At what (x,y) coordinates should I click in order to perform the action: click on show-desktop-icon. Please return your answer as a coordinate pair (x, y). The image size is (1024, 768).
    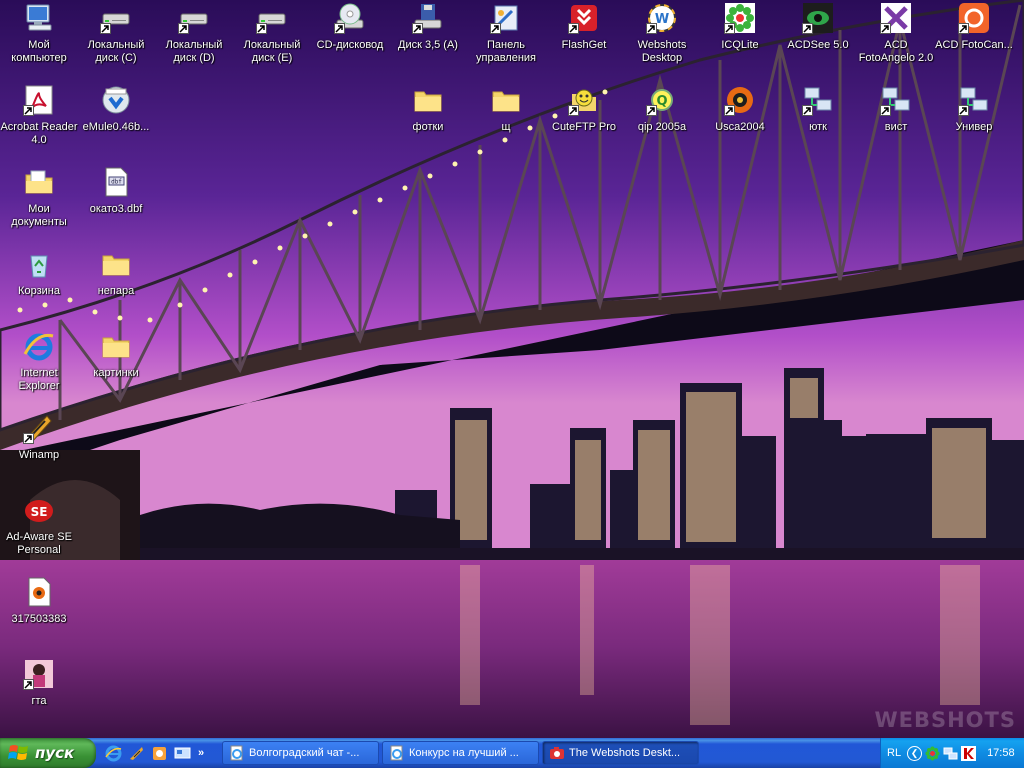
    Looking at the image, I should click on (182, 753).